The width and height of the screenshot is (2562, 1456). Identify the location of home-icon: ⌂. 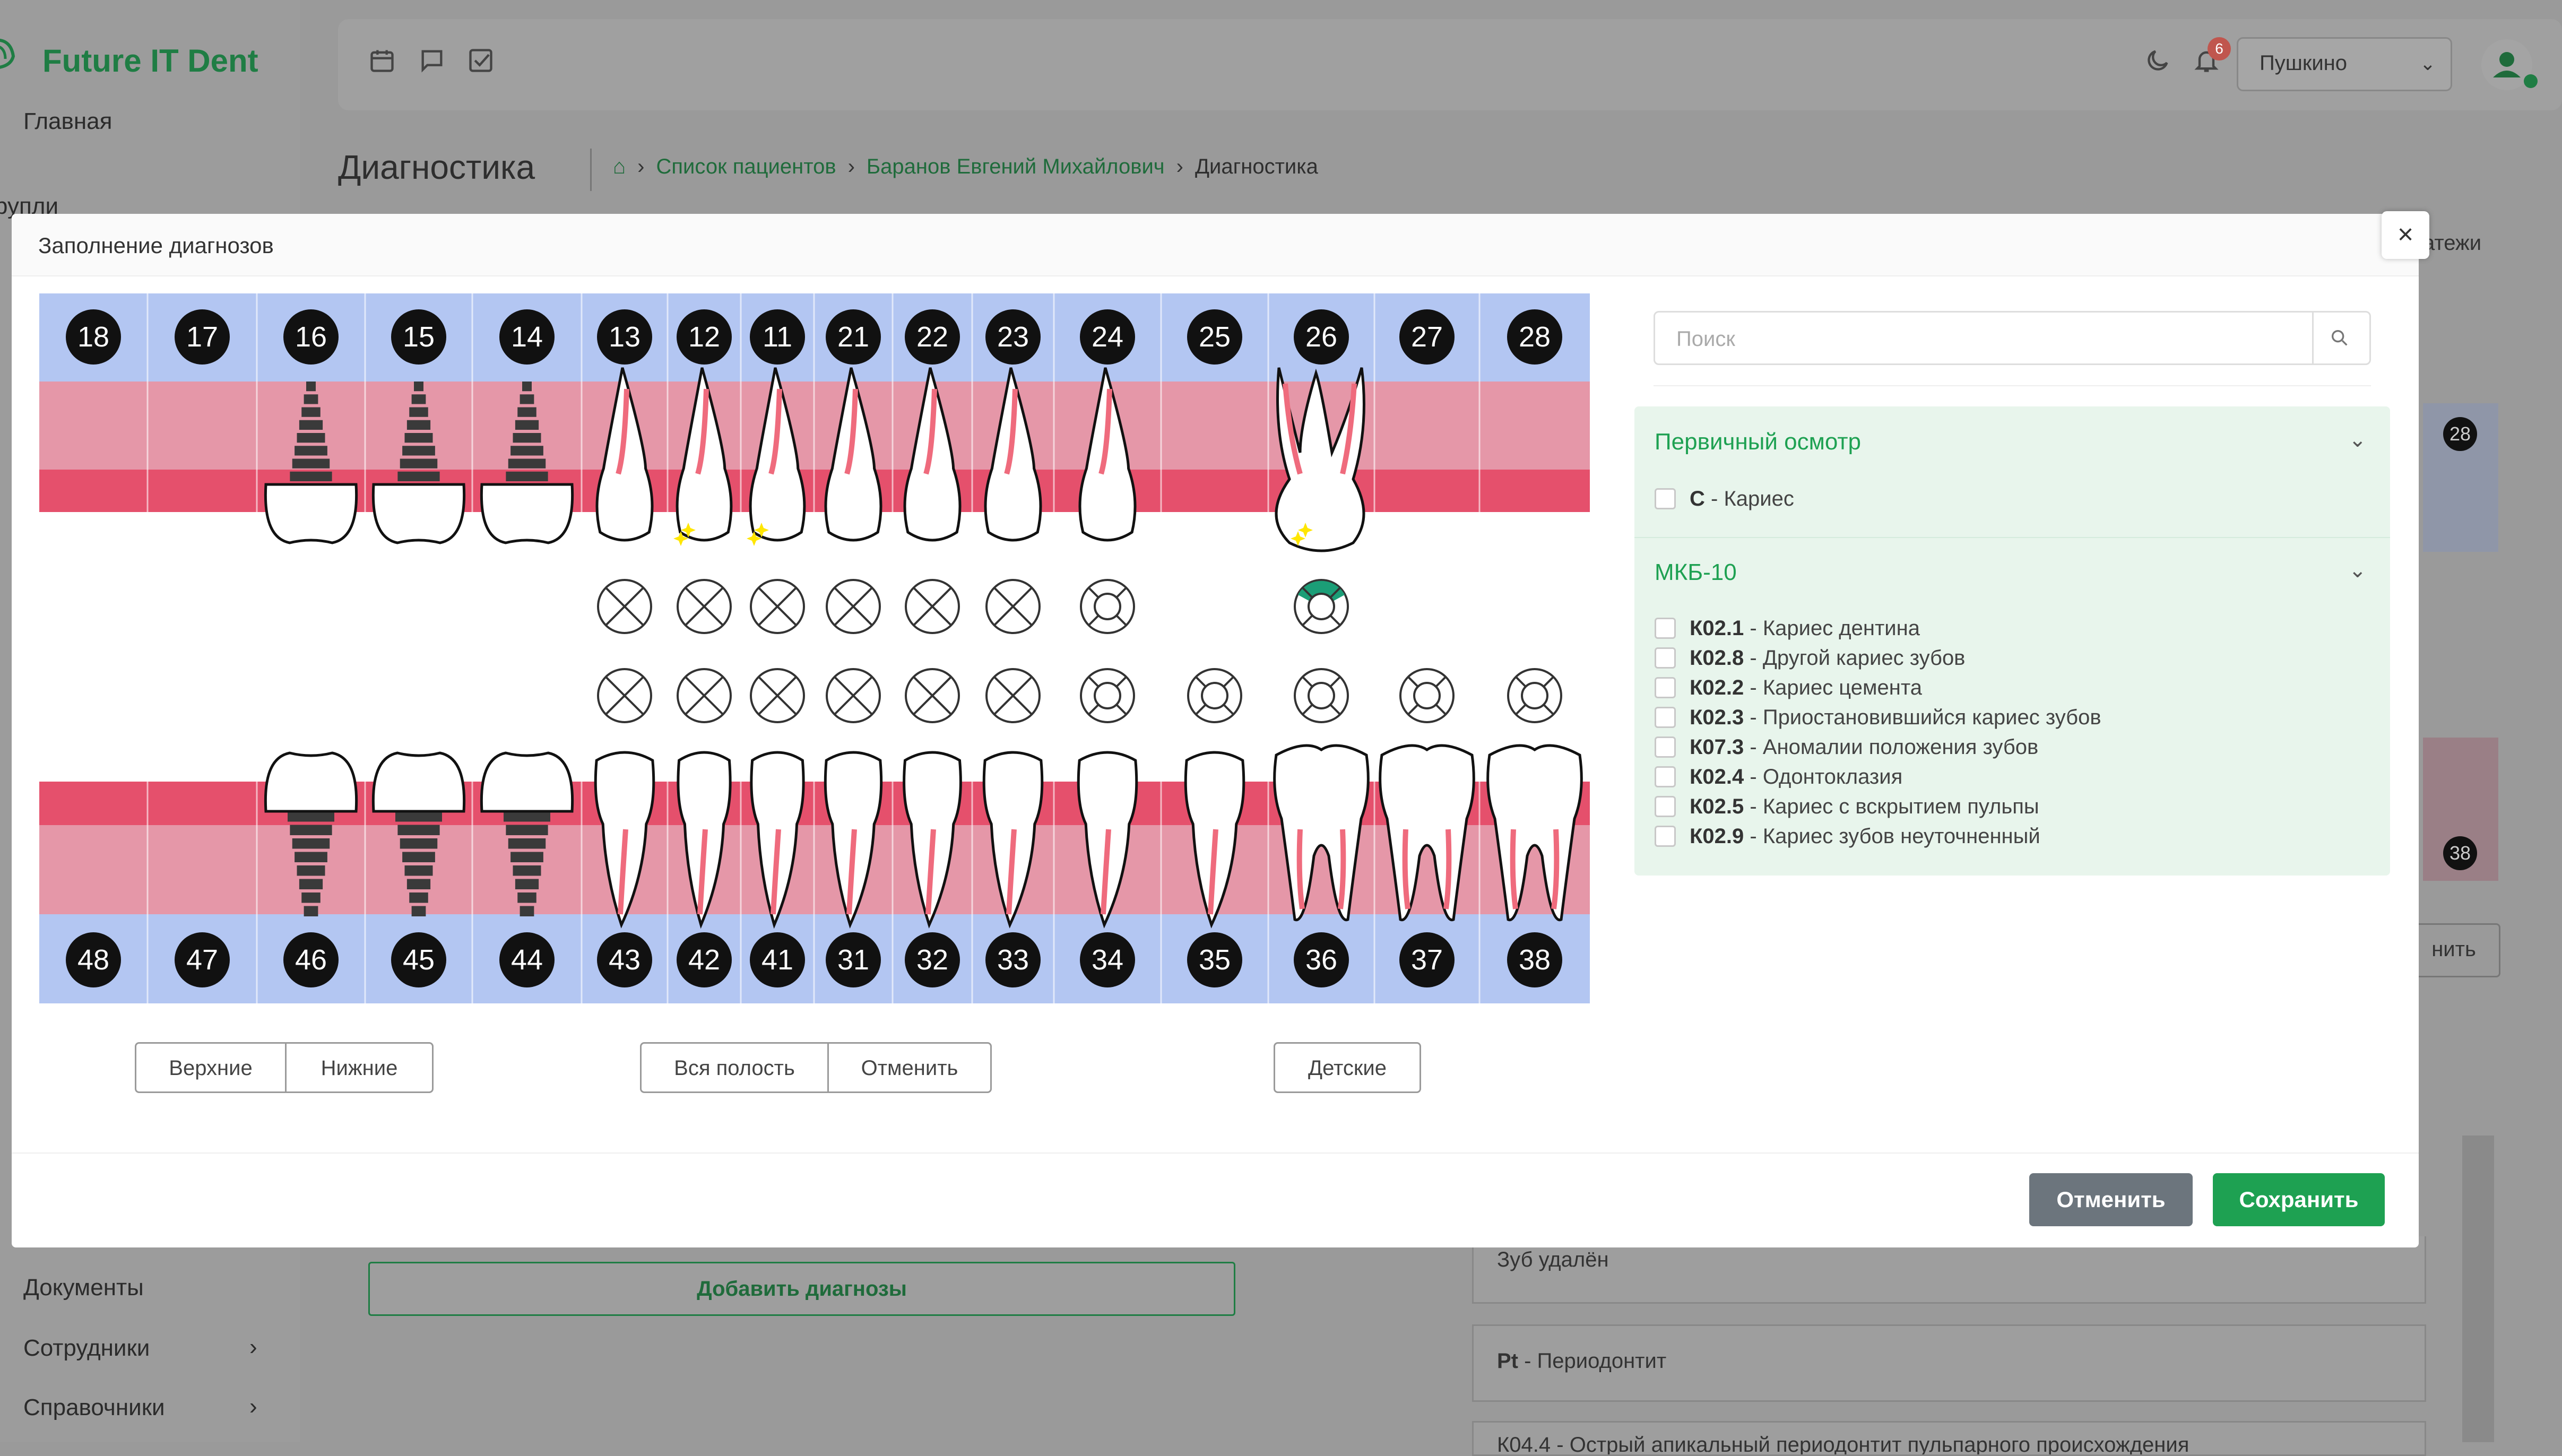
(619, 167).